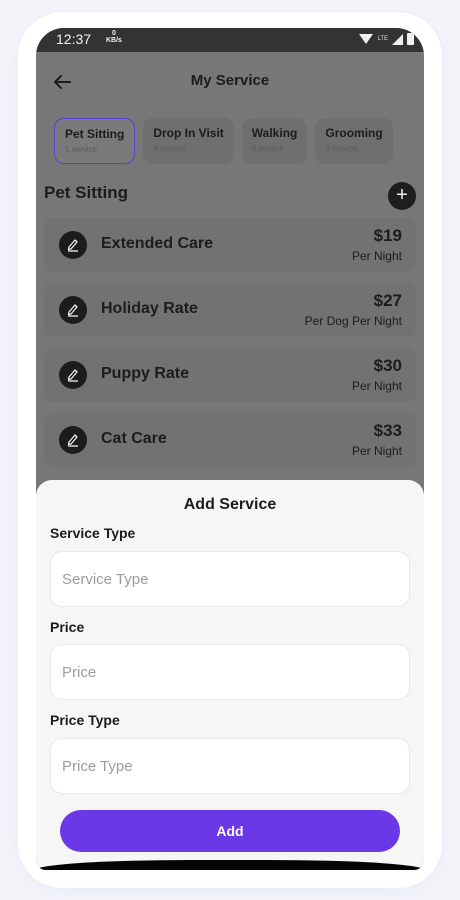 This screenshot has width=460, height=900. What do you see at coordinates (67, 627) in the screenshot?
I see `price-label: Price` at bounding box center [67, 627].